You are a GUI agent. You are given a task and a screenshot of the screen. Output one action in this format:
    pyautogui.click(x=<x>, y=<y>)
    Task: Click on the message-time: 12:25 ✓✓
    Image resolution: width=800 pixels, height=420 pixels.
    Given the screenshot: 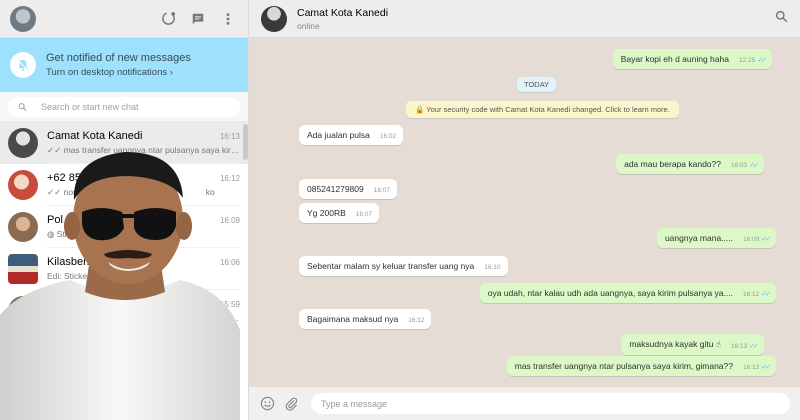 What is the action you would take?
    pyautogui.click(x=752, y=60)
    